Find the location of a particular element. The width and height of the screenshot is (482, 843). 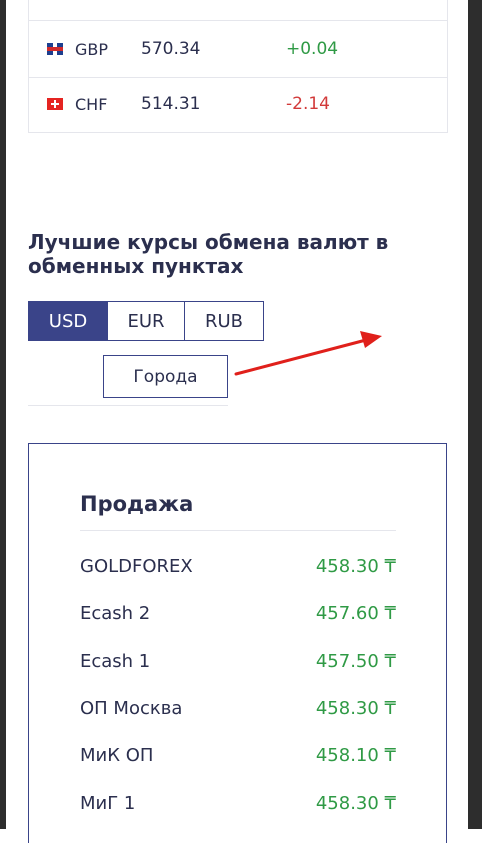

tab-eur: EUR is located at coordinates (146, 321).